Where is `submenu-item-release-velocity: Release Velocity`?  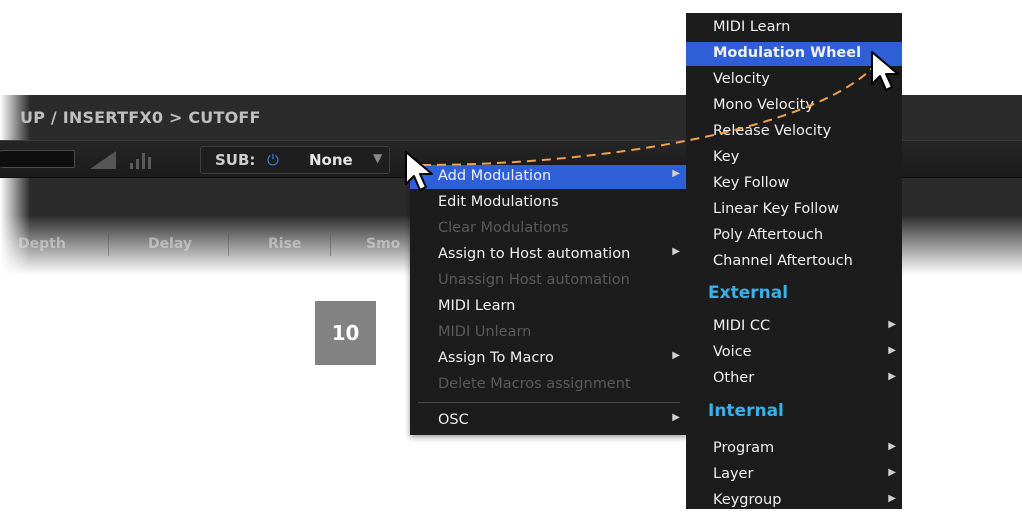
submenu-item-release-velocity: Release Velocity is located at coordinates (794, 132).